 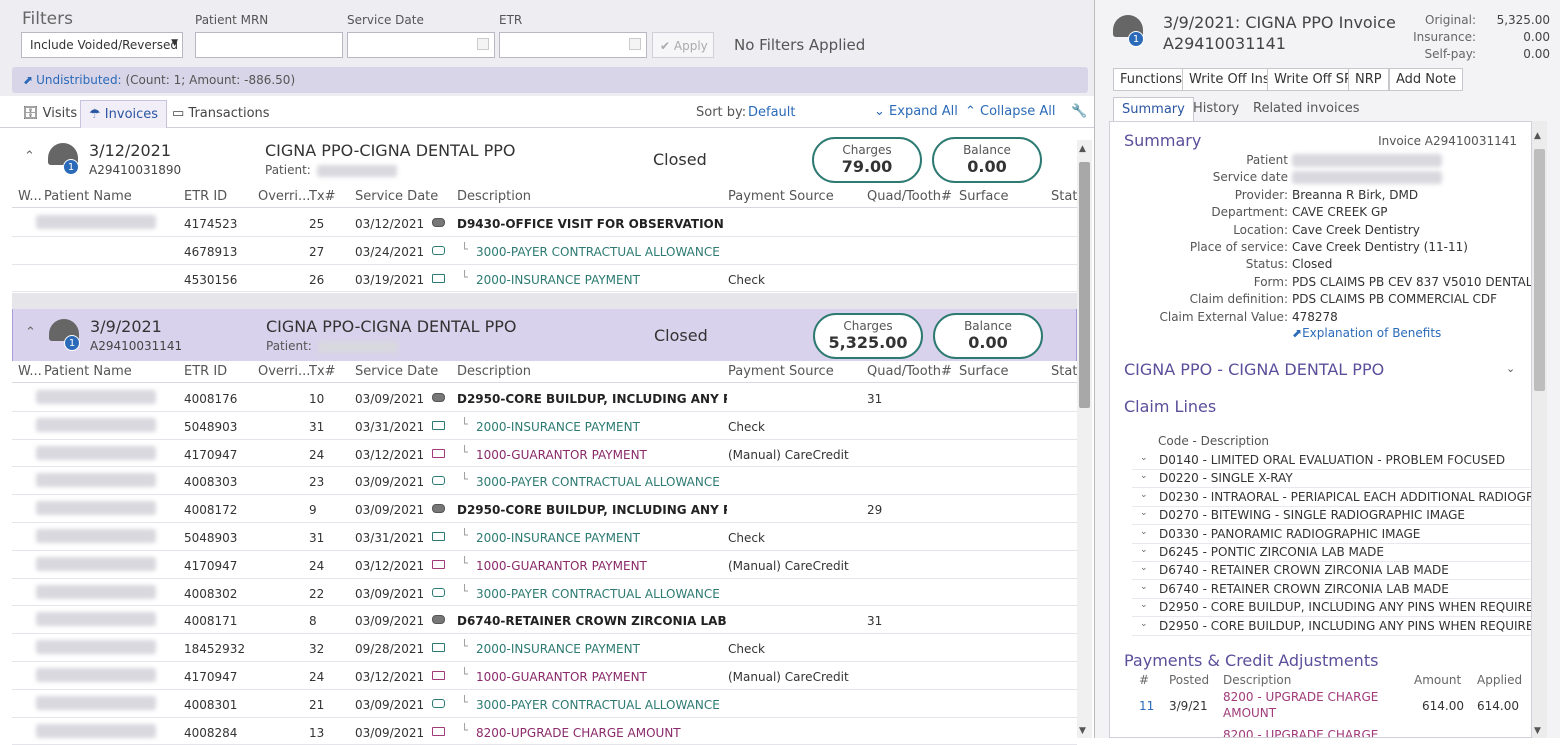 I want to click on collapse-all-button: ⌃ Collapse All, so click(x=1010, y=111).